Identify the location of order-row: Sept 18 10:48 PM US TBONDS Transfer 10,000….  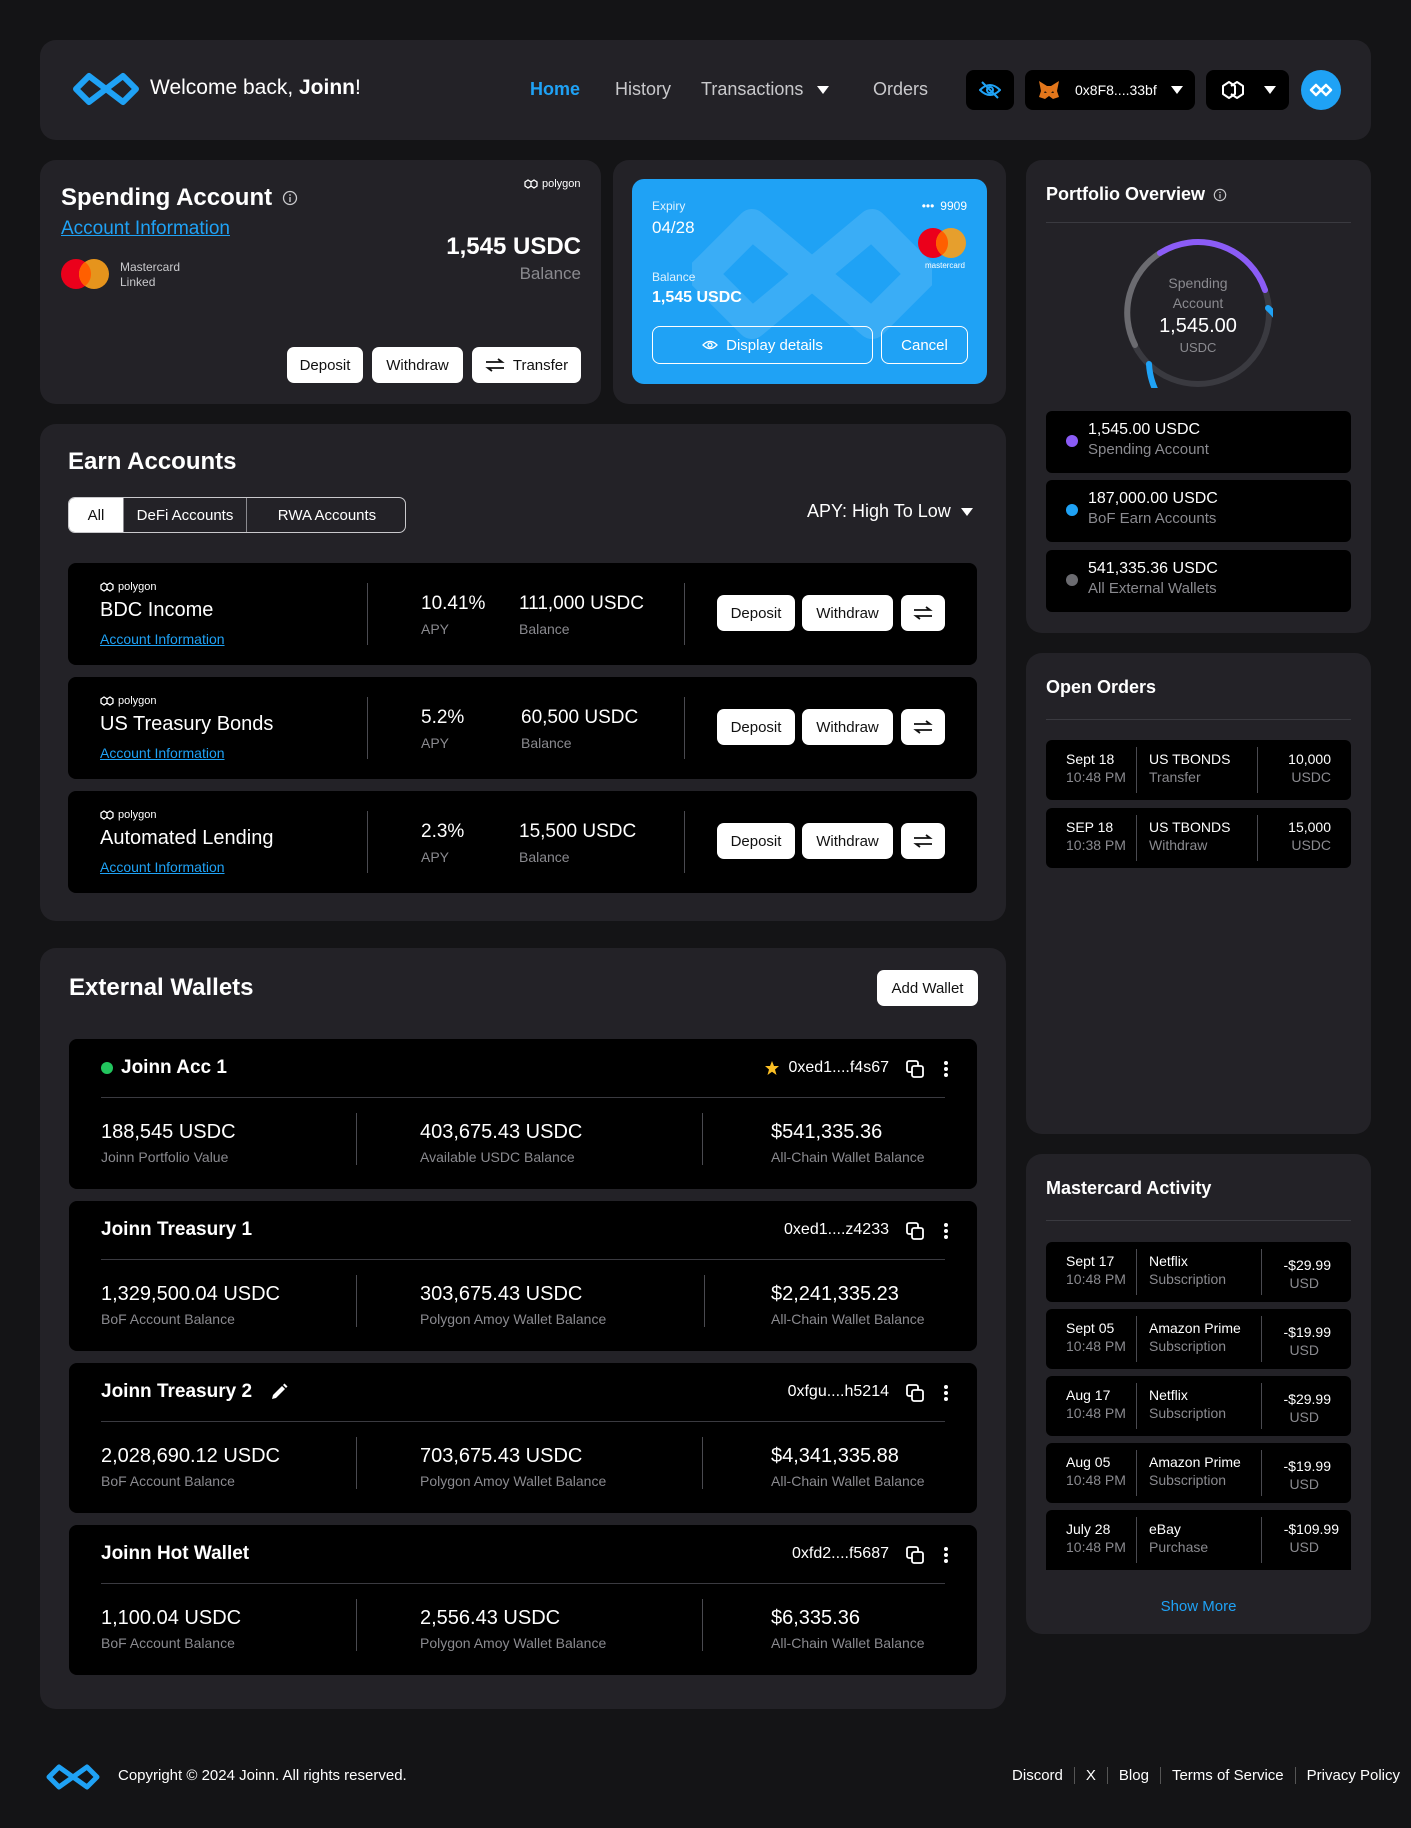
(1198, 770).